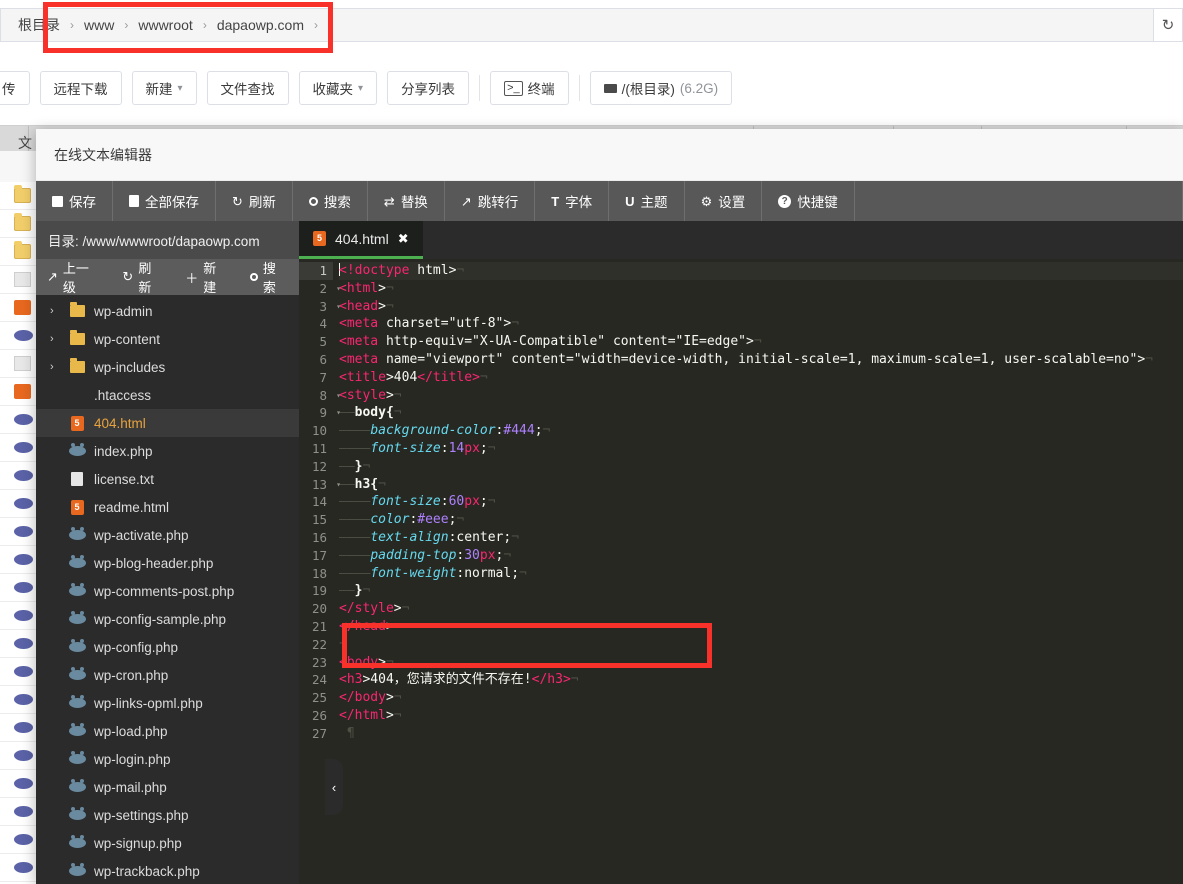 This screenshot has width=1183, height=884. Describe the element at coordinates (338, 88) in the screenshot. I see `favorites-button: 收藏夹 ▾` at that location.